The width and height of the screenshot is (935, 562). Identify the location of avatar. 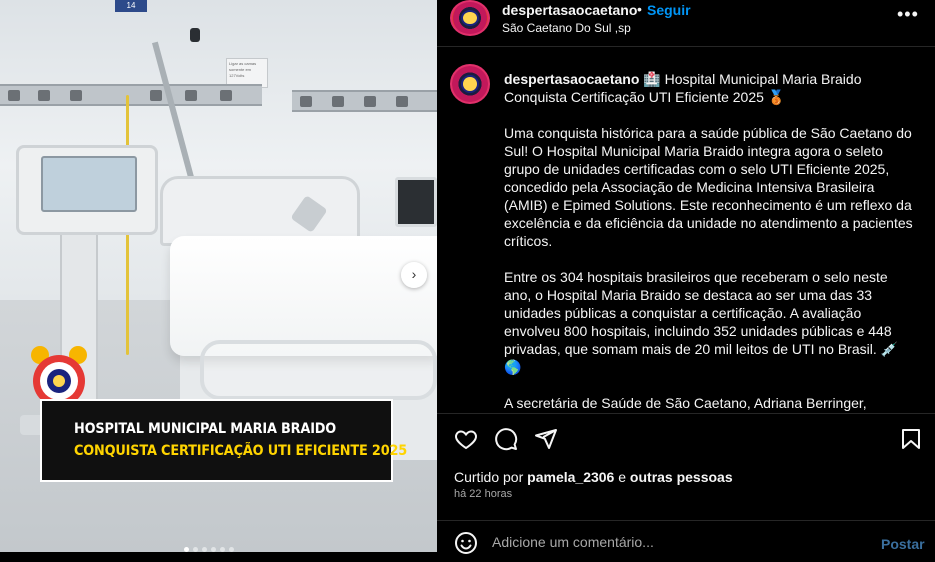
(470, 18).